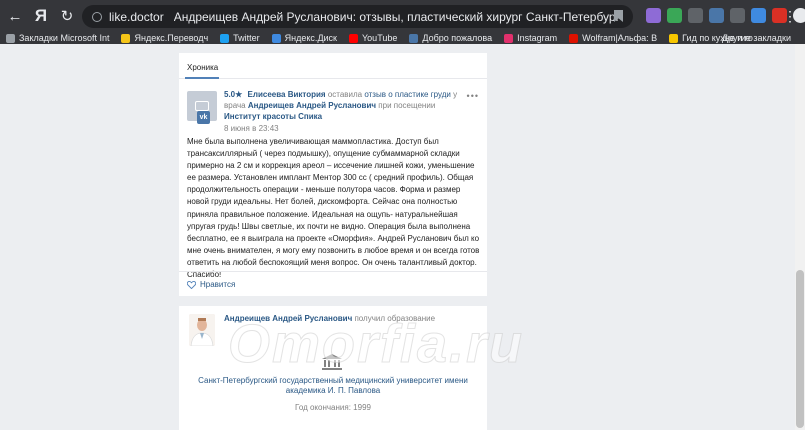 This screenshot has height=430, width=805. What do you see at coordinates (203, 117) in the screenshot?
I see `vk-icon: vk` at bounding box center [203, 117].